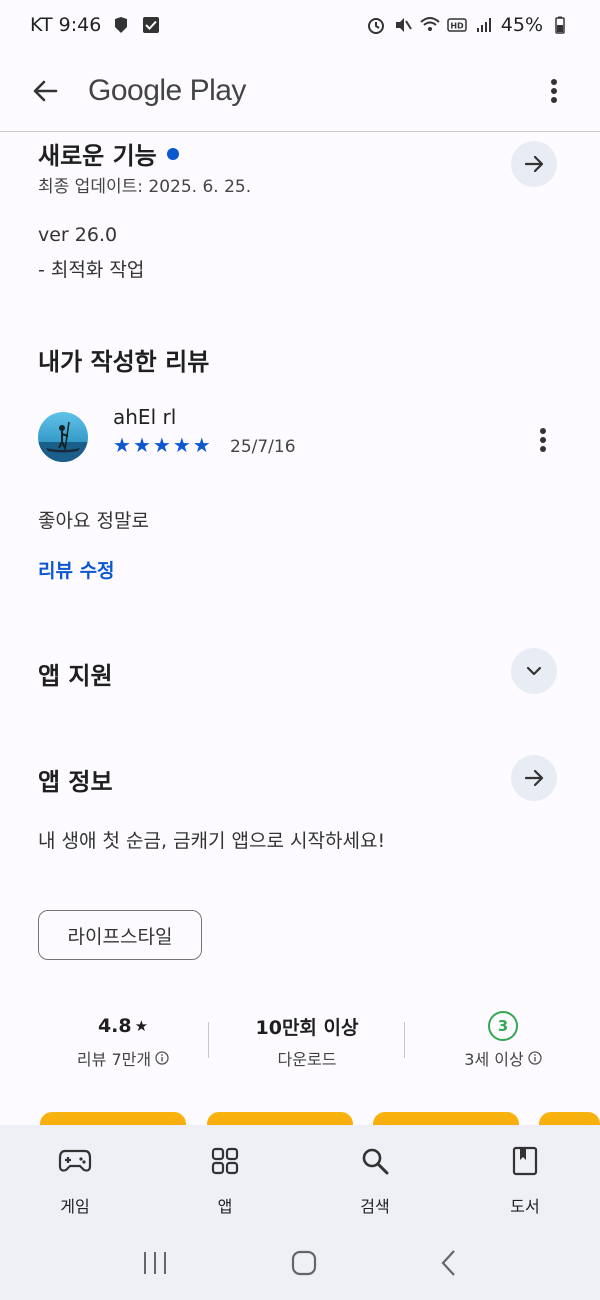 Image resolution: width=600 pixels, height=1300 pixels. Describe the element at coordinates (151, 25) in the screenshot. I see `check-box-icon` at that location.